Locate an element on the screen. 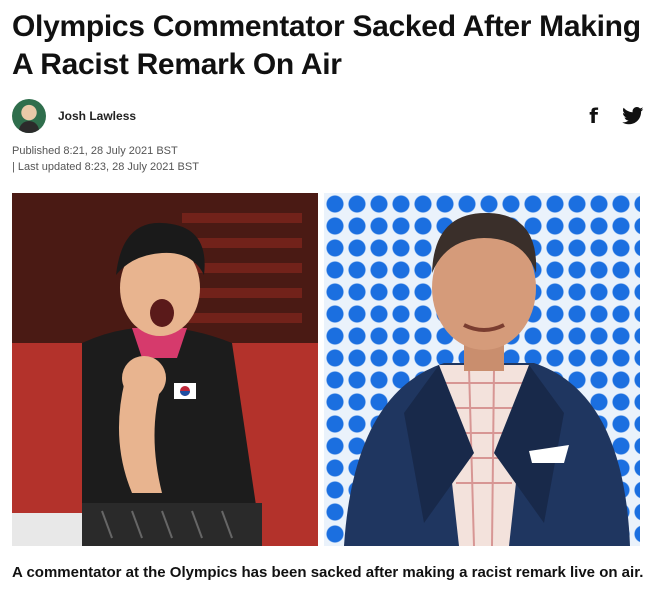  updated-time: | Last updated 8:23, 28 July 2021 BST is located at coordinates (105, 167).